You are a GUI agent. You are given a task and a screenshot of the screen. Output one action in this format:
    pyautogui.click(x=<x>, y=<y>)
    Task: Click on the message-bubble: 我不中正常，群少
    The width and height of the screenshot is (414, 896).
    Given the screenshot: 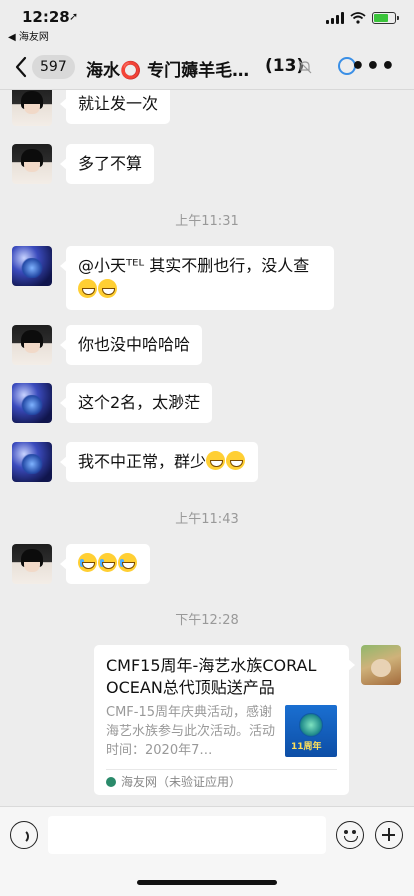 What is the action you would take?
    pyautogui.click(x=159, y=462)
    